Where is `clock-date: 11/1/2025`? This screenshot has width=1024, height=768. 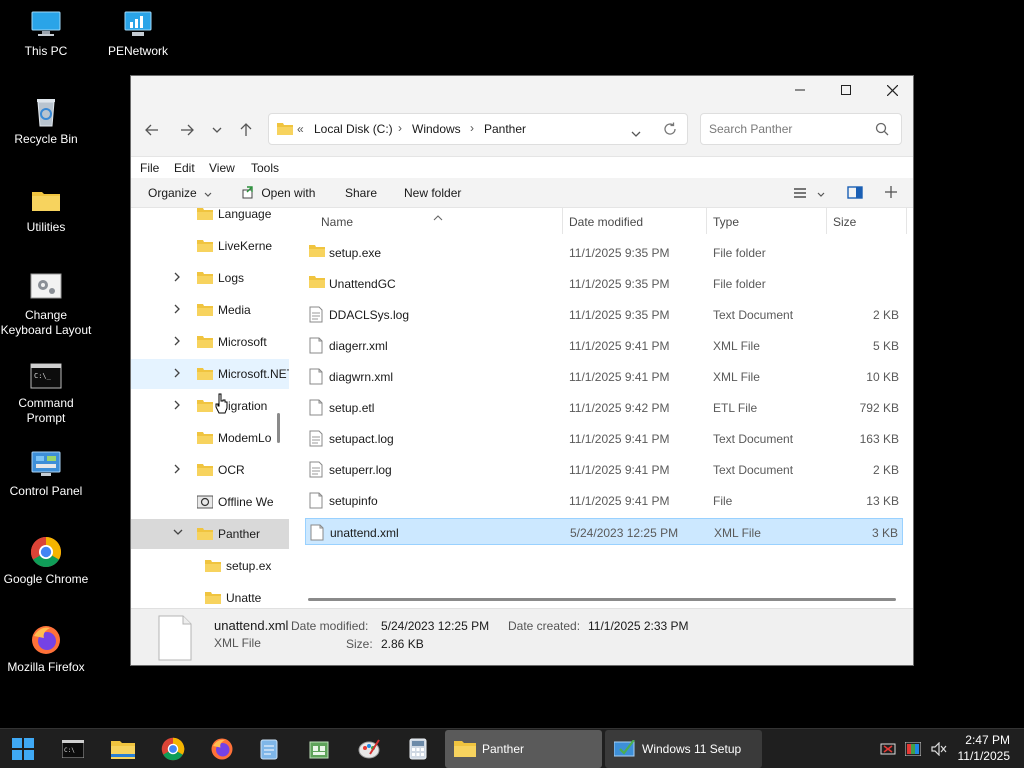 clock-date: 11/1/2025 is located at coordinates (984, 756).